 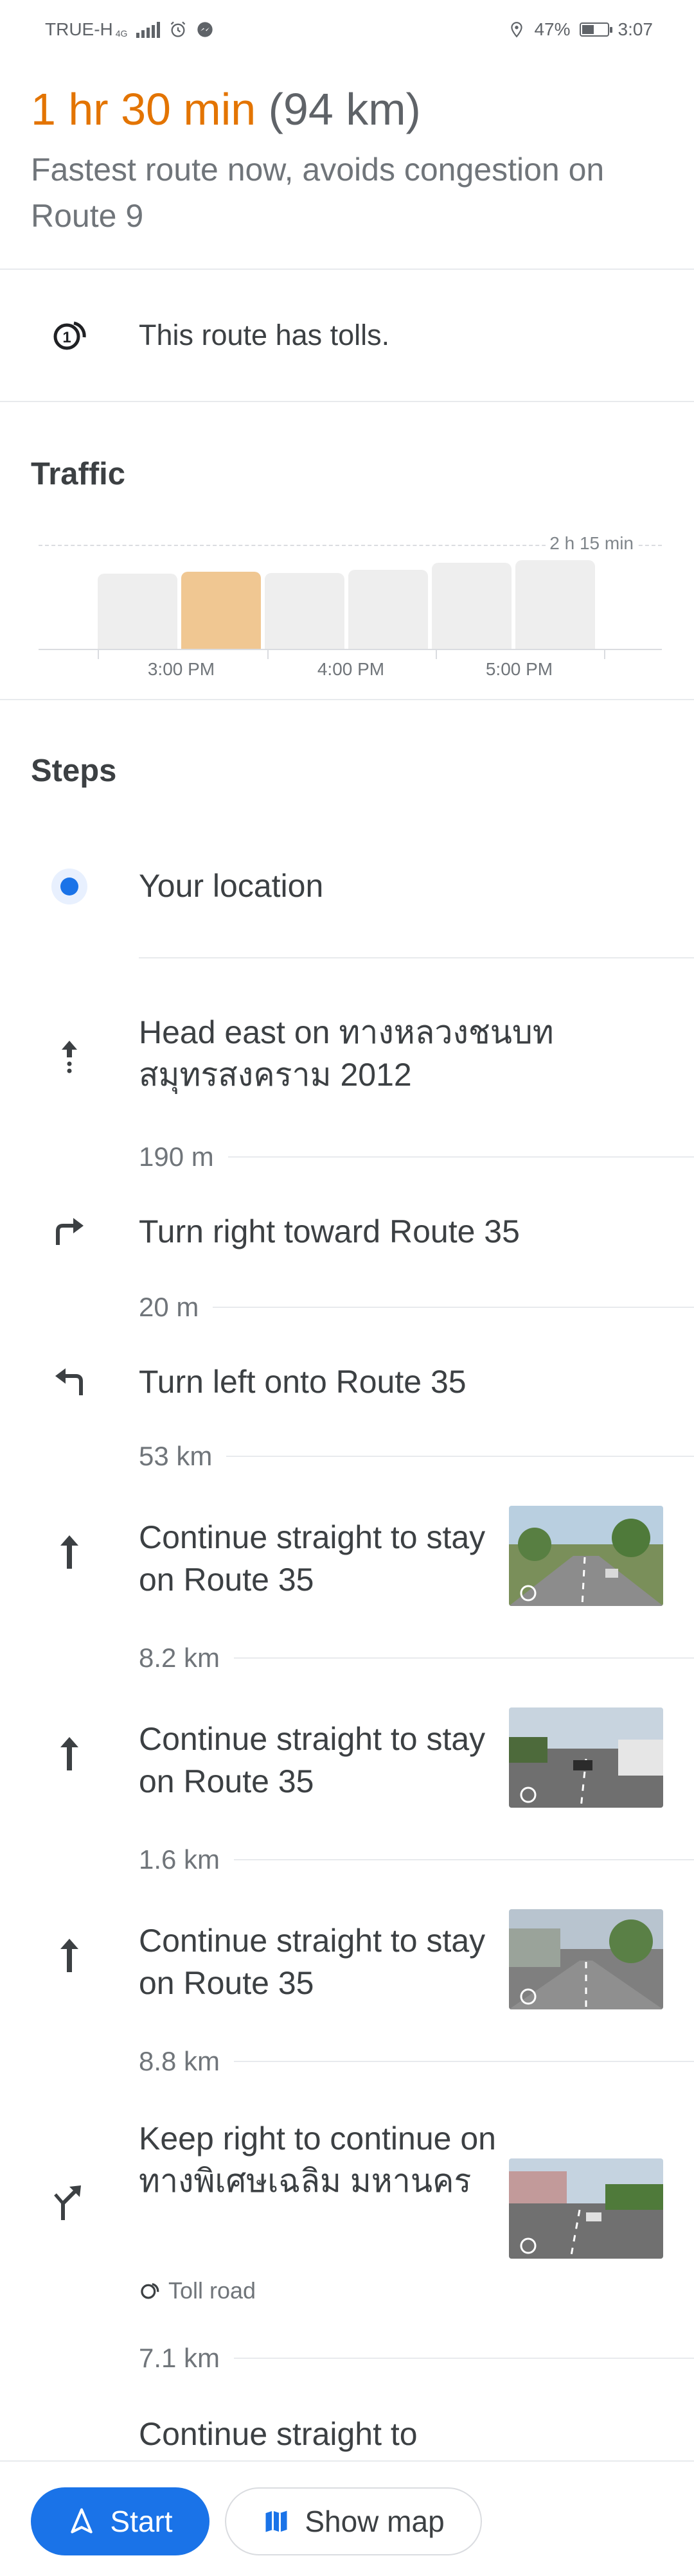 I want to click on toll-road-tag: Toll road, so click(x=198, y=2286).